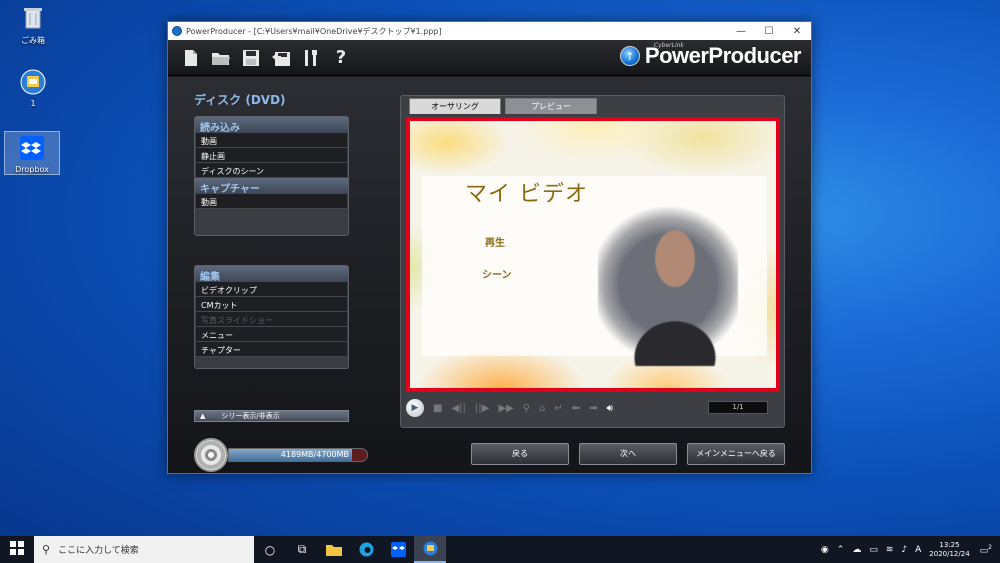 The width and height of the screenshot is (1000, 563). What do you see at coordinates (497, 273) in the screenshot?
I see `menu-item-scene: シーン` at bounding box center [497, 273].